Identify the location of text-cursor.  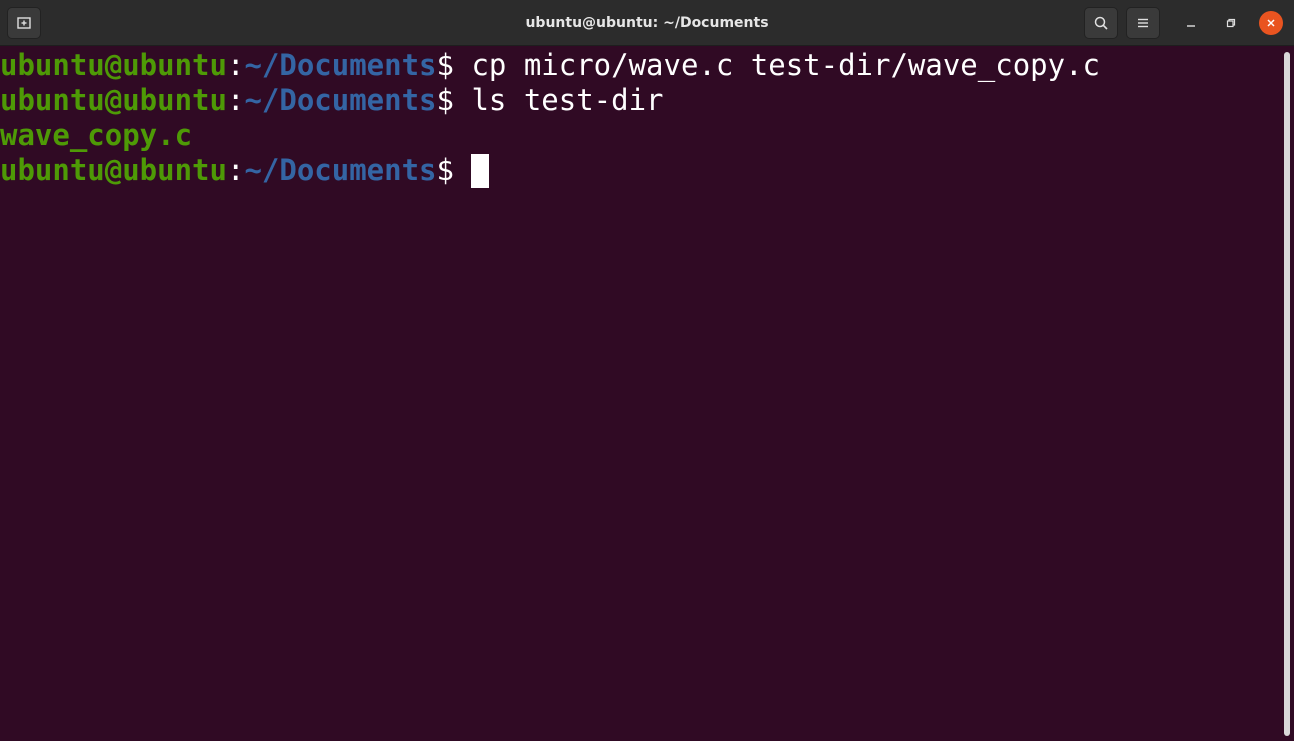
(480, 171).